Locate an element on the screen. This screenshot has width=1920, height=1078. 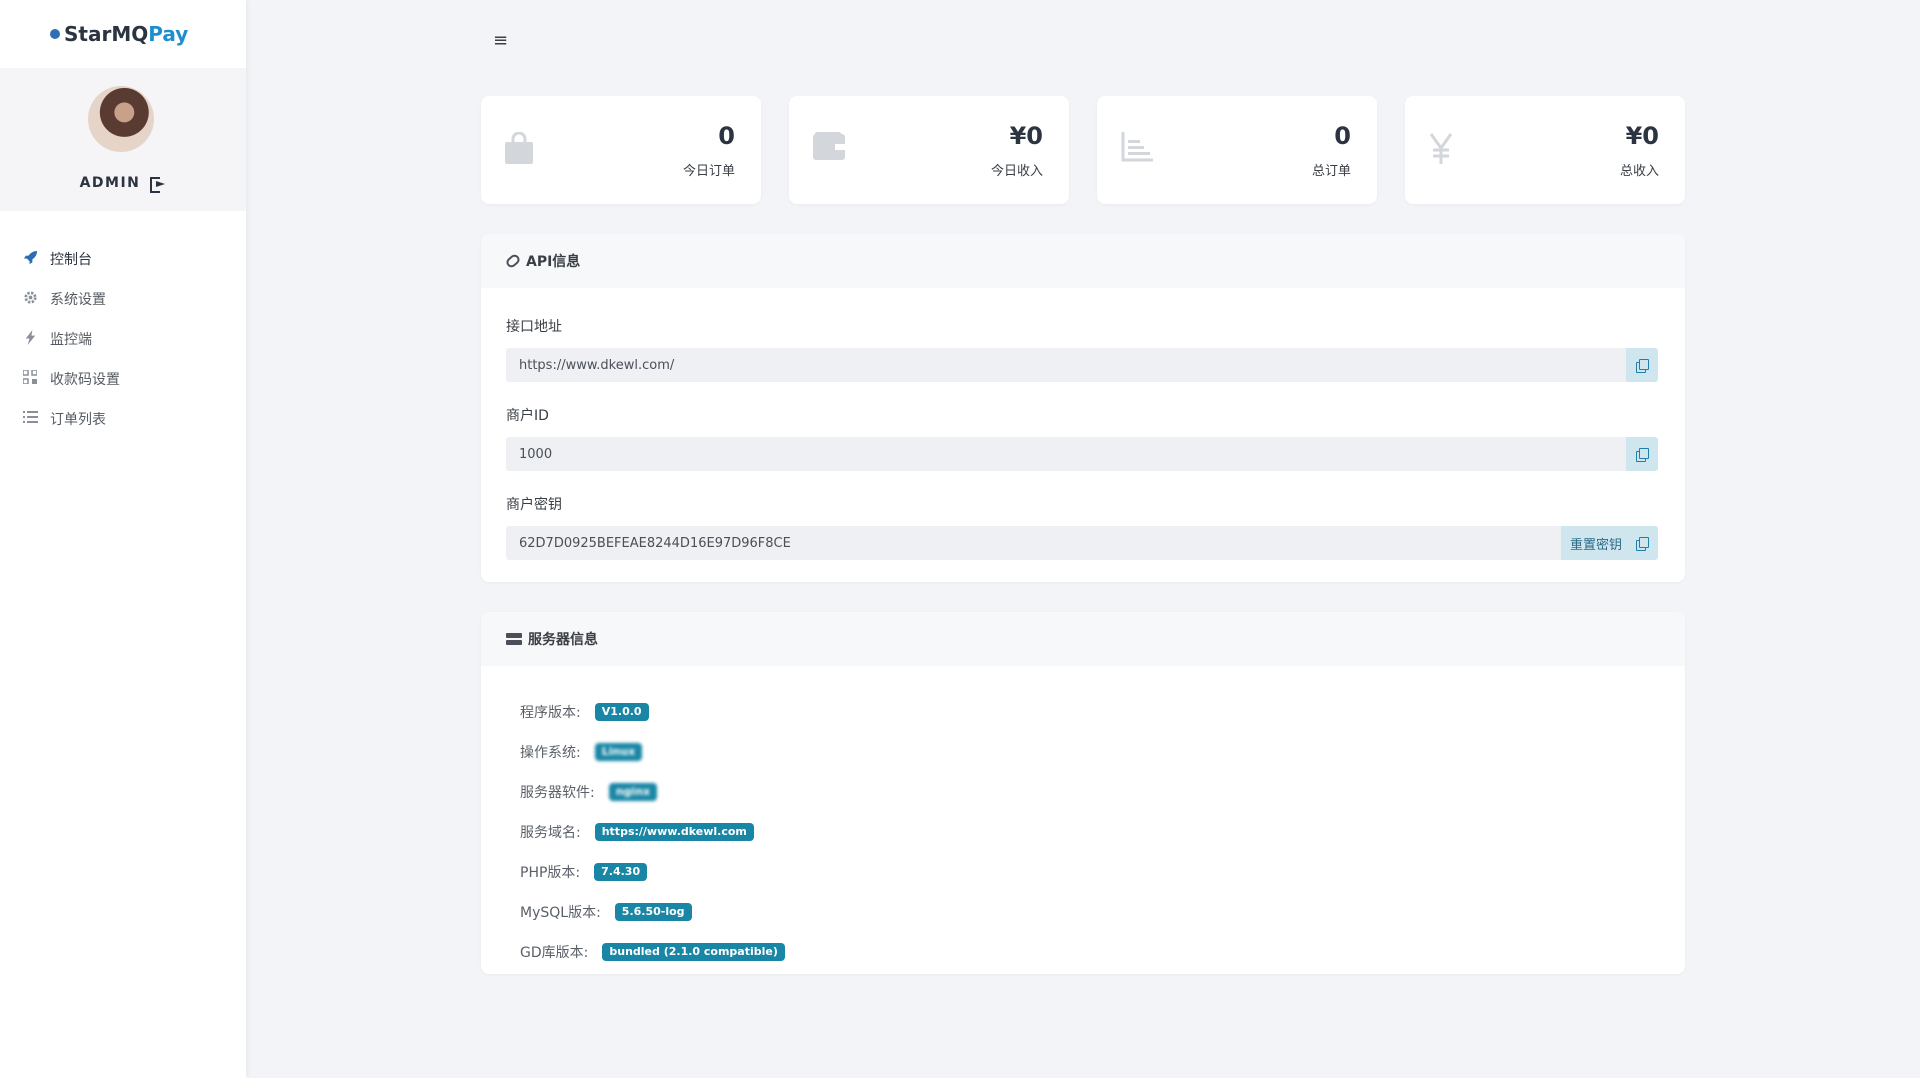
user-panel: ADMIN is located at coordinates (123, 139).